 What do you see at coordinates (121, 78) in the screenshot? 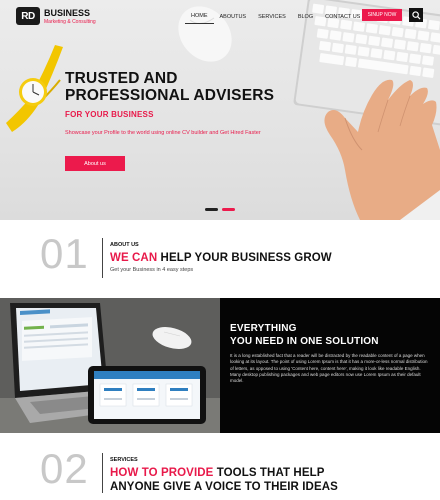
I see `hero-title-line-1: TRUSTED AND` at bounding box center [121, 78].